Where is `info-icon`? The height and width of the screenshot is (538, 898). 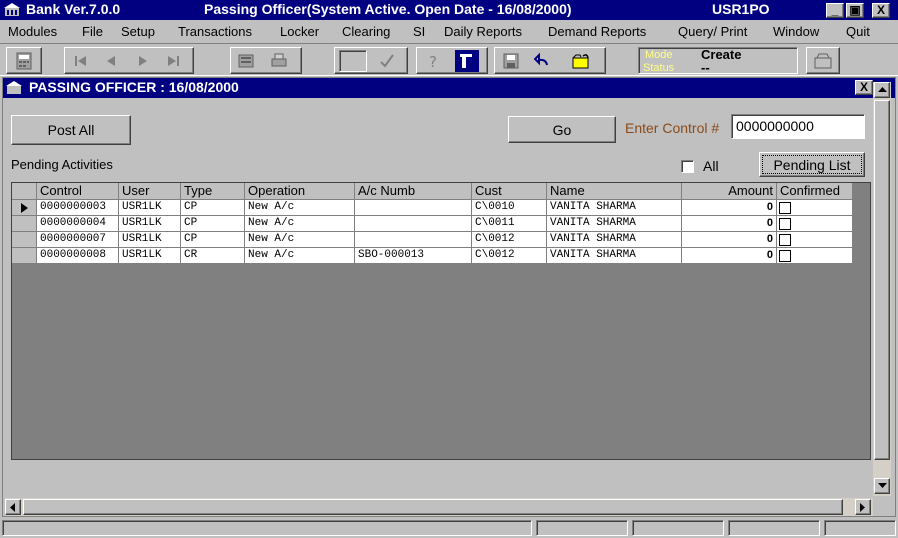 info-icon is located at coordinates (467, 61).